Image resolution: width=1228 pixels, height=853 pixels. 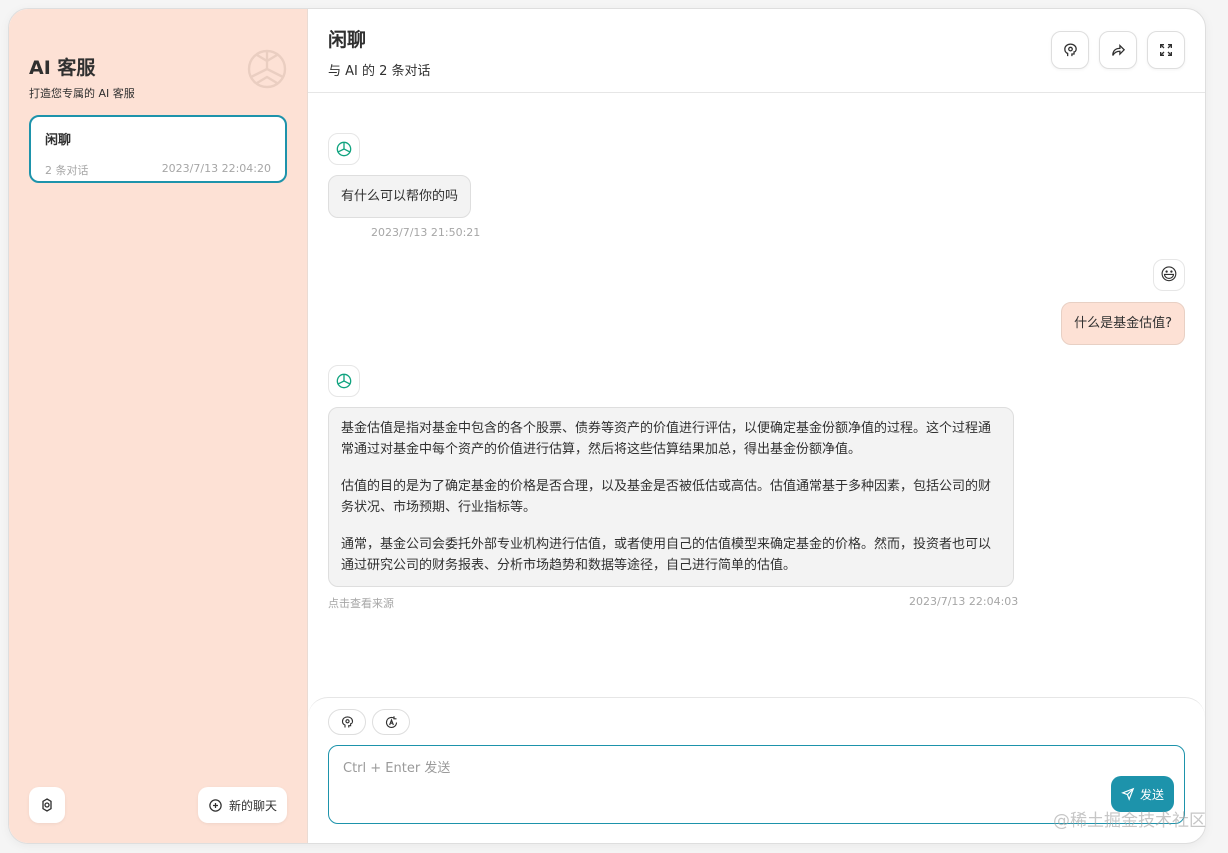 I want to click on message-text: 有什么可以帮你的吗, so click(x=400, y=196).